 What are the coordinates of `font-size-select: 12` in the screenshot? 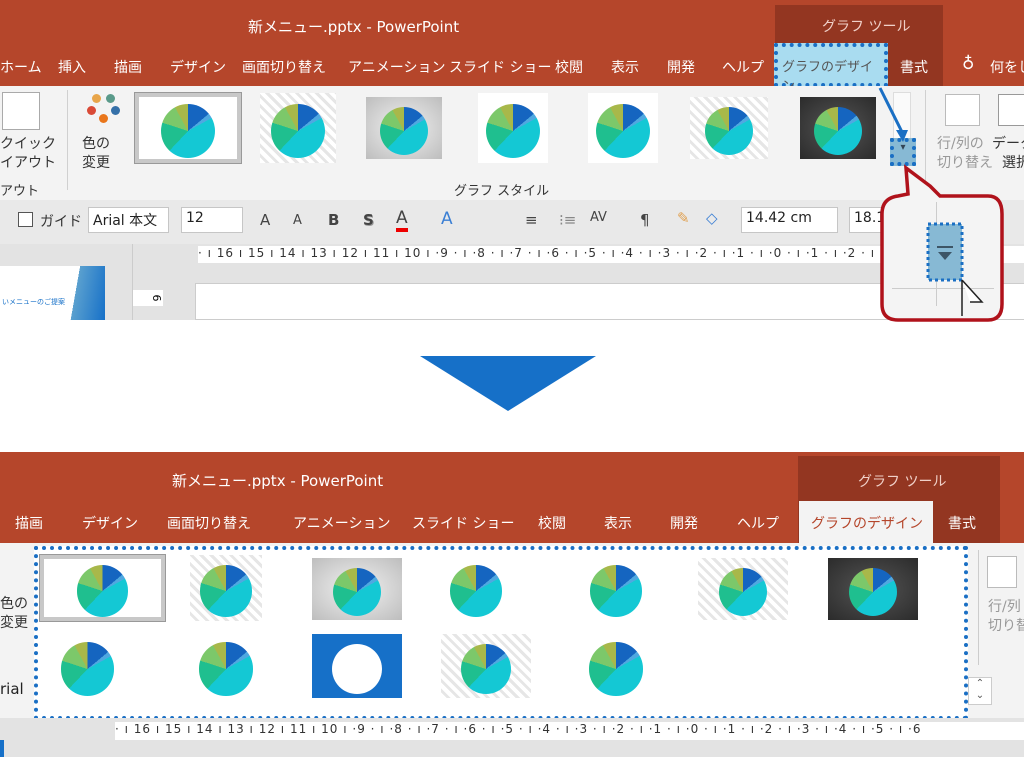 It's located at (212, 220).